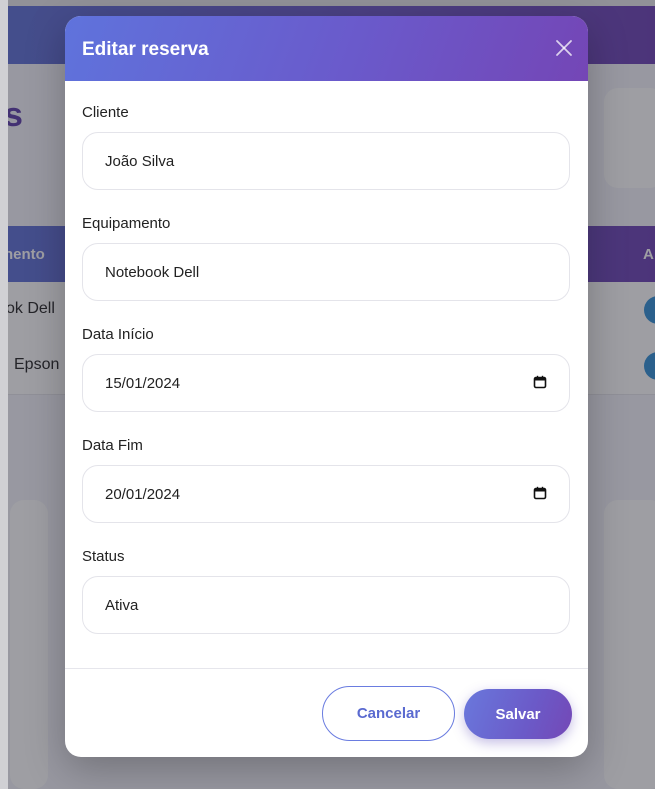 The width and height of the screenshot is (655, 789). What do you see at coordinates (326, 668) in the screenshot?
I see `footer-divider` at bounding box center [326, 668].